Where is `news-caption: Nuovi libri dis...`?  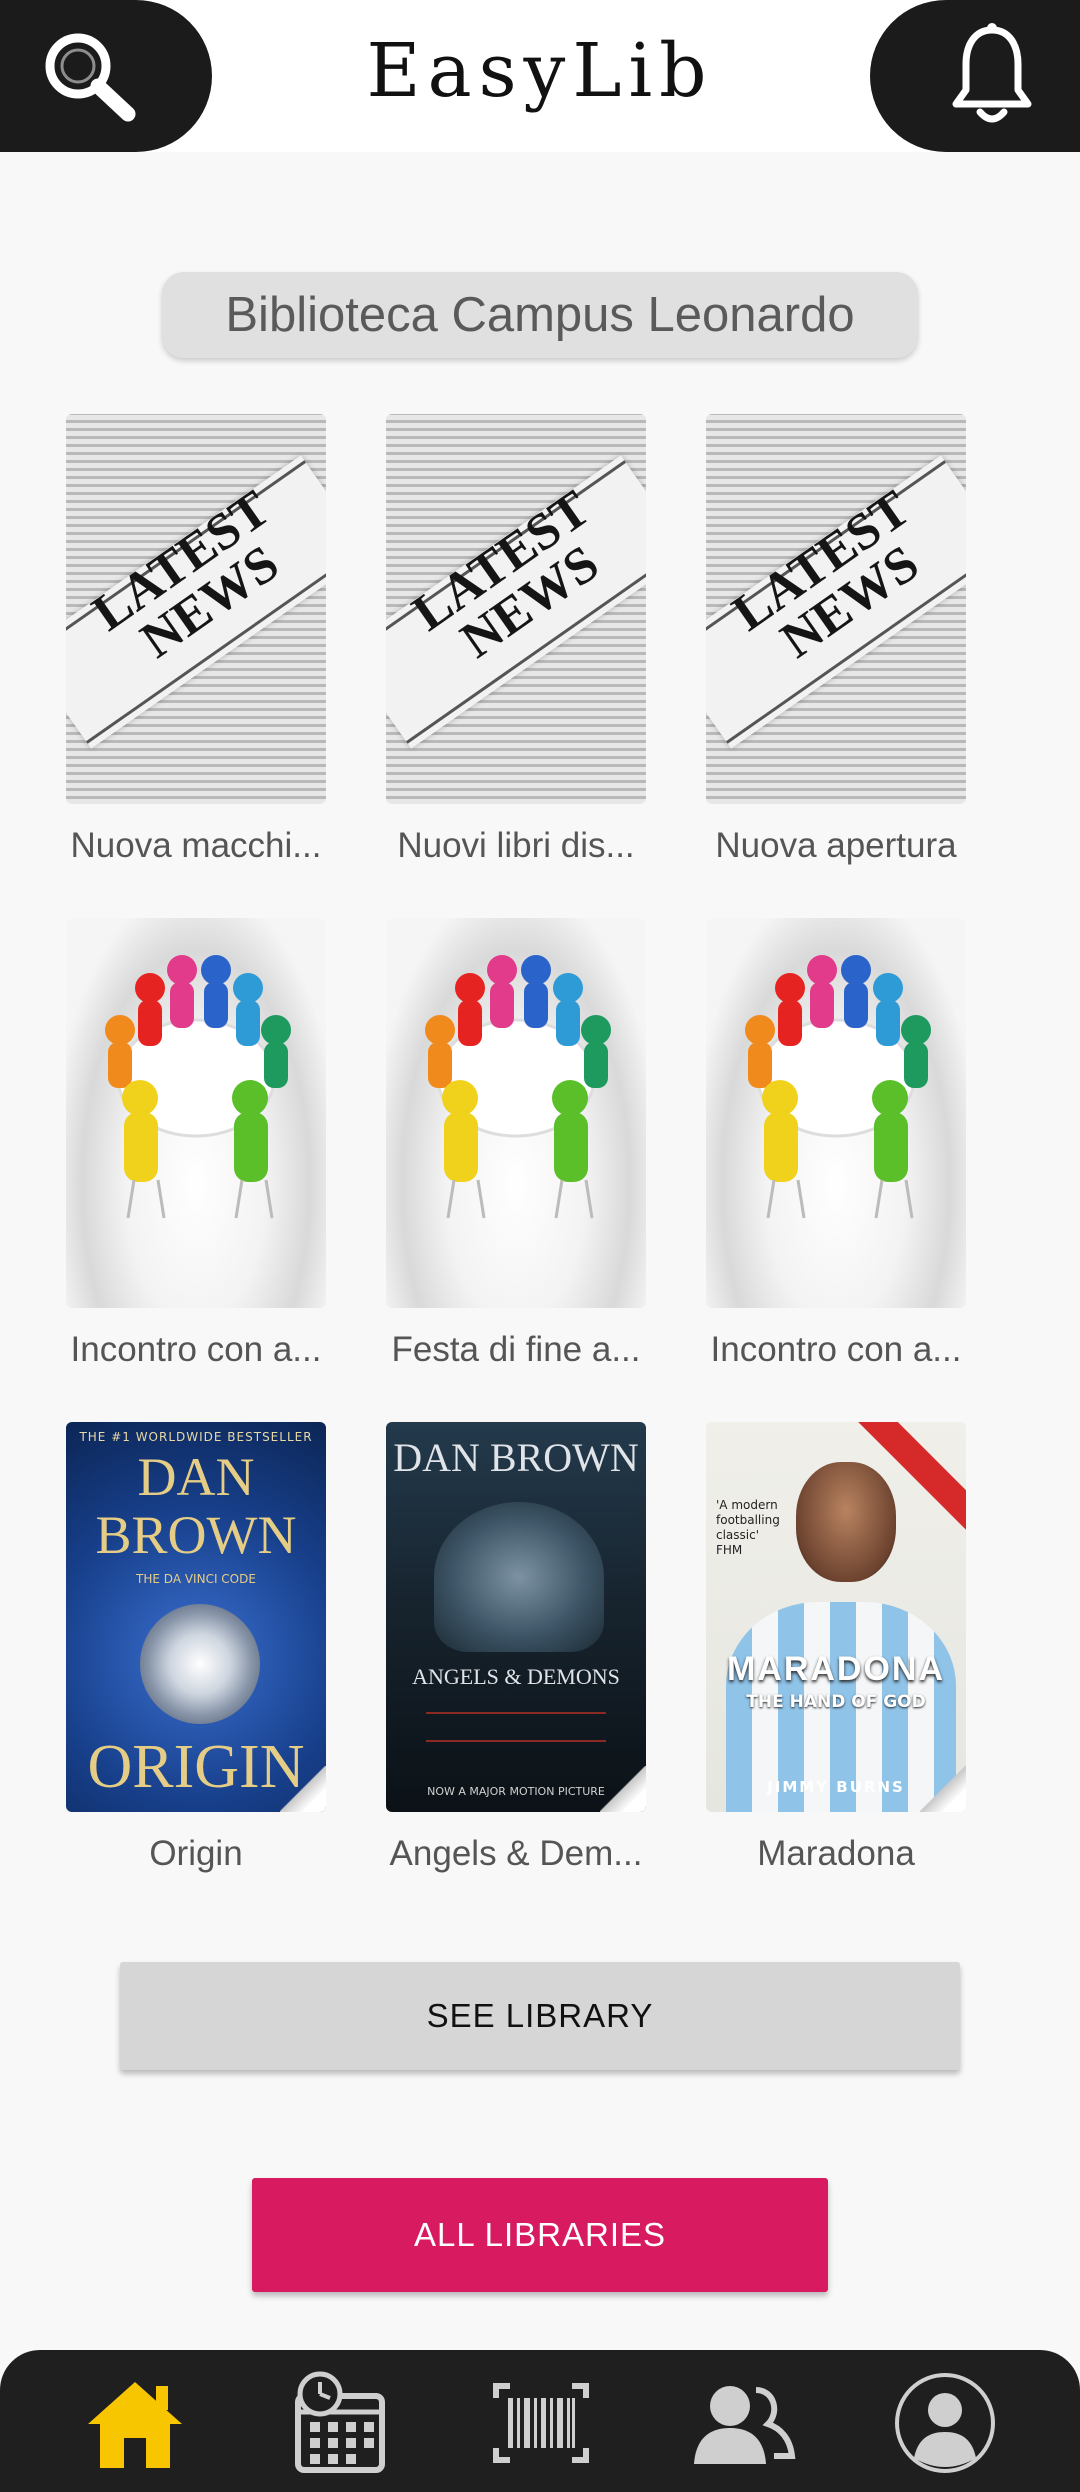 news-caption: Nuovi libri dis... is located at coordinates (516, 845).